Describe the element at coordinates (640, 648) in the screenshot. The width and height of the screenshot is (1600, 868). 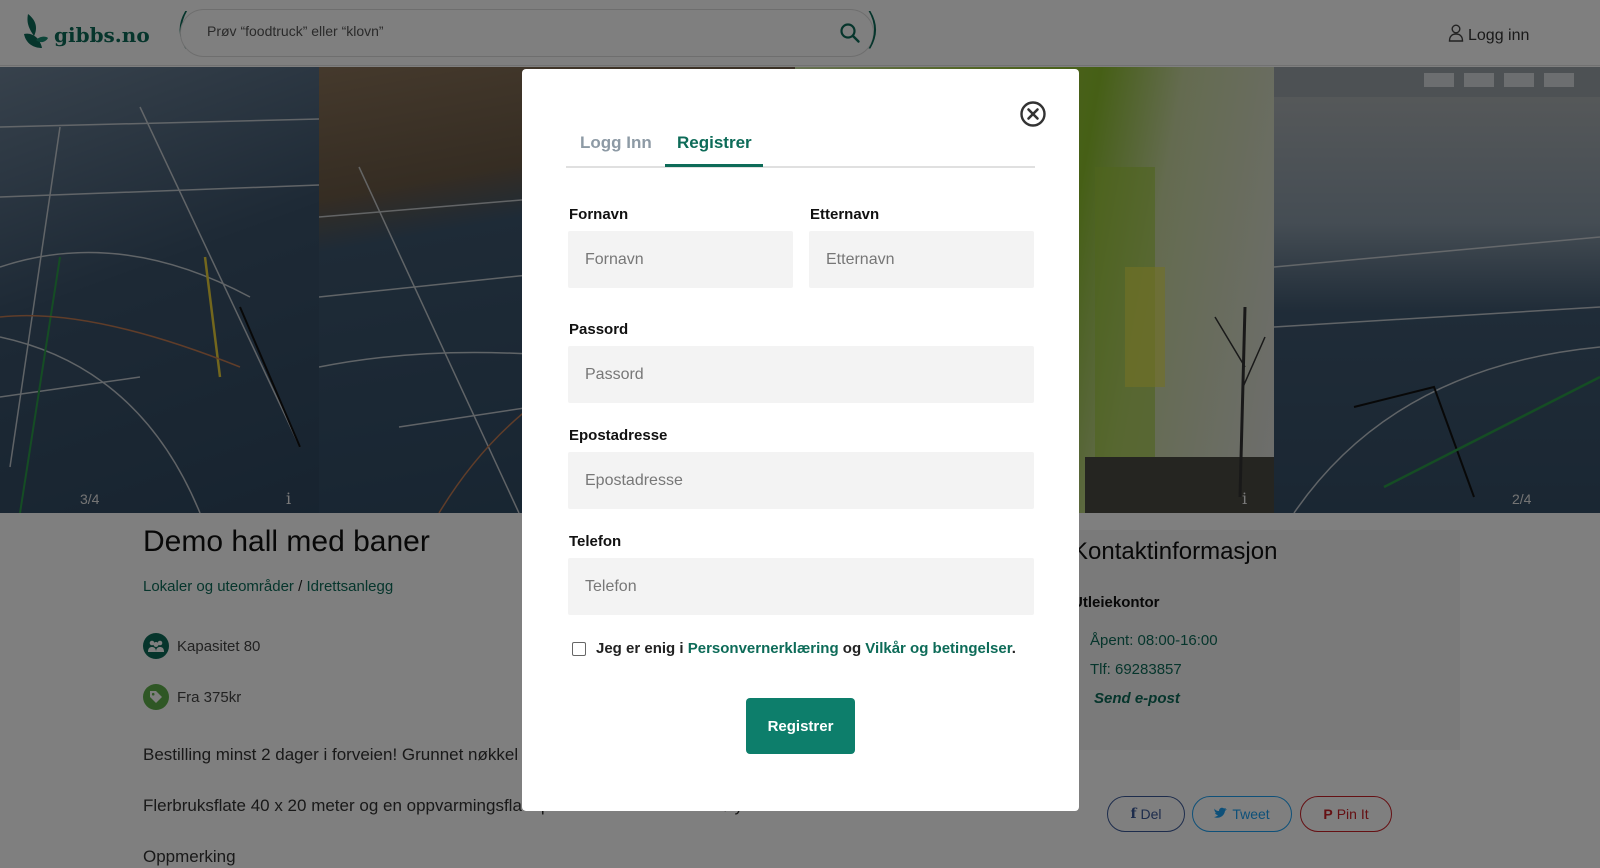
I see `agree-prefix: Jeg er enig i` at that location.